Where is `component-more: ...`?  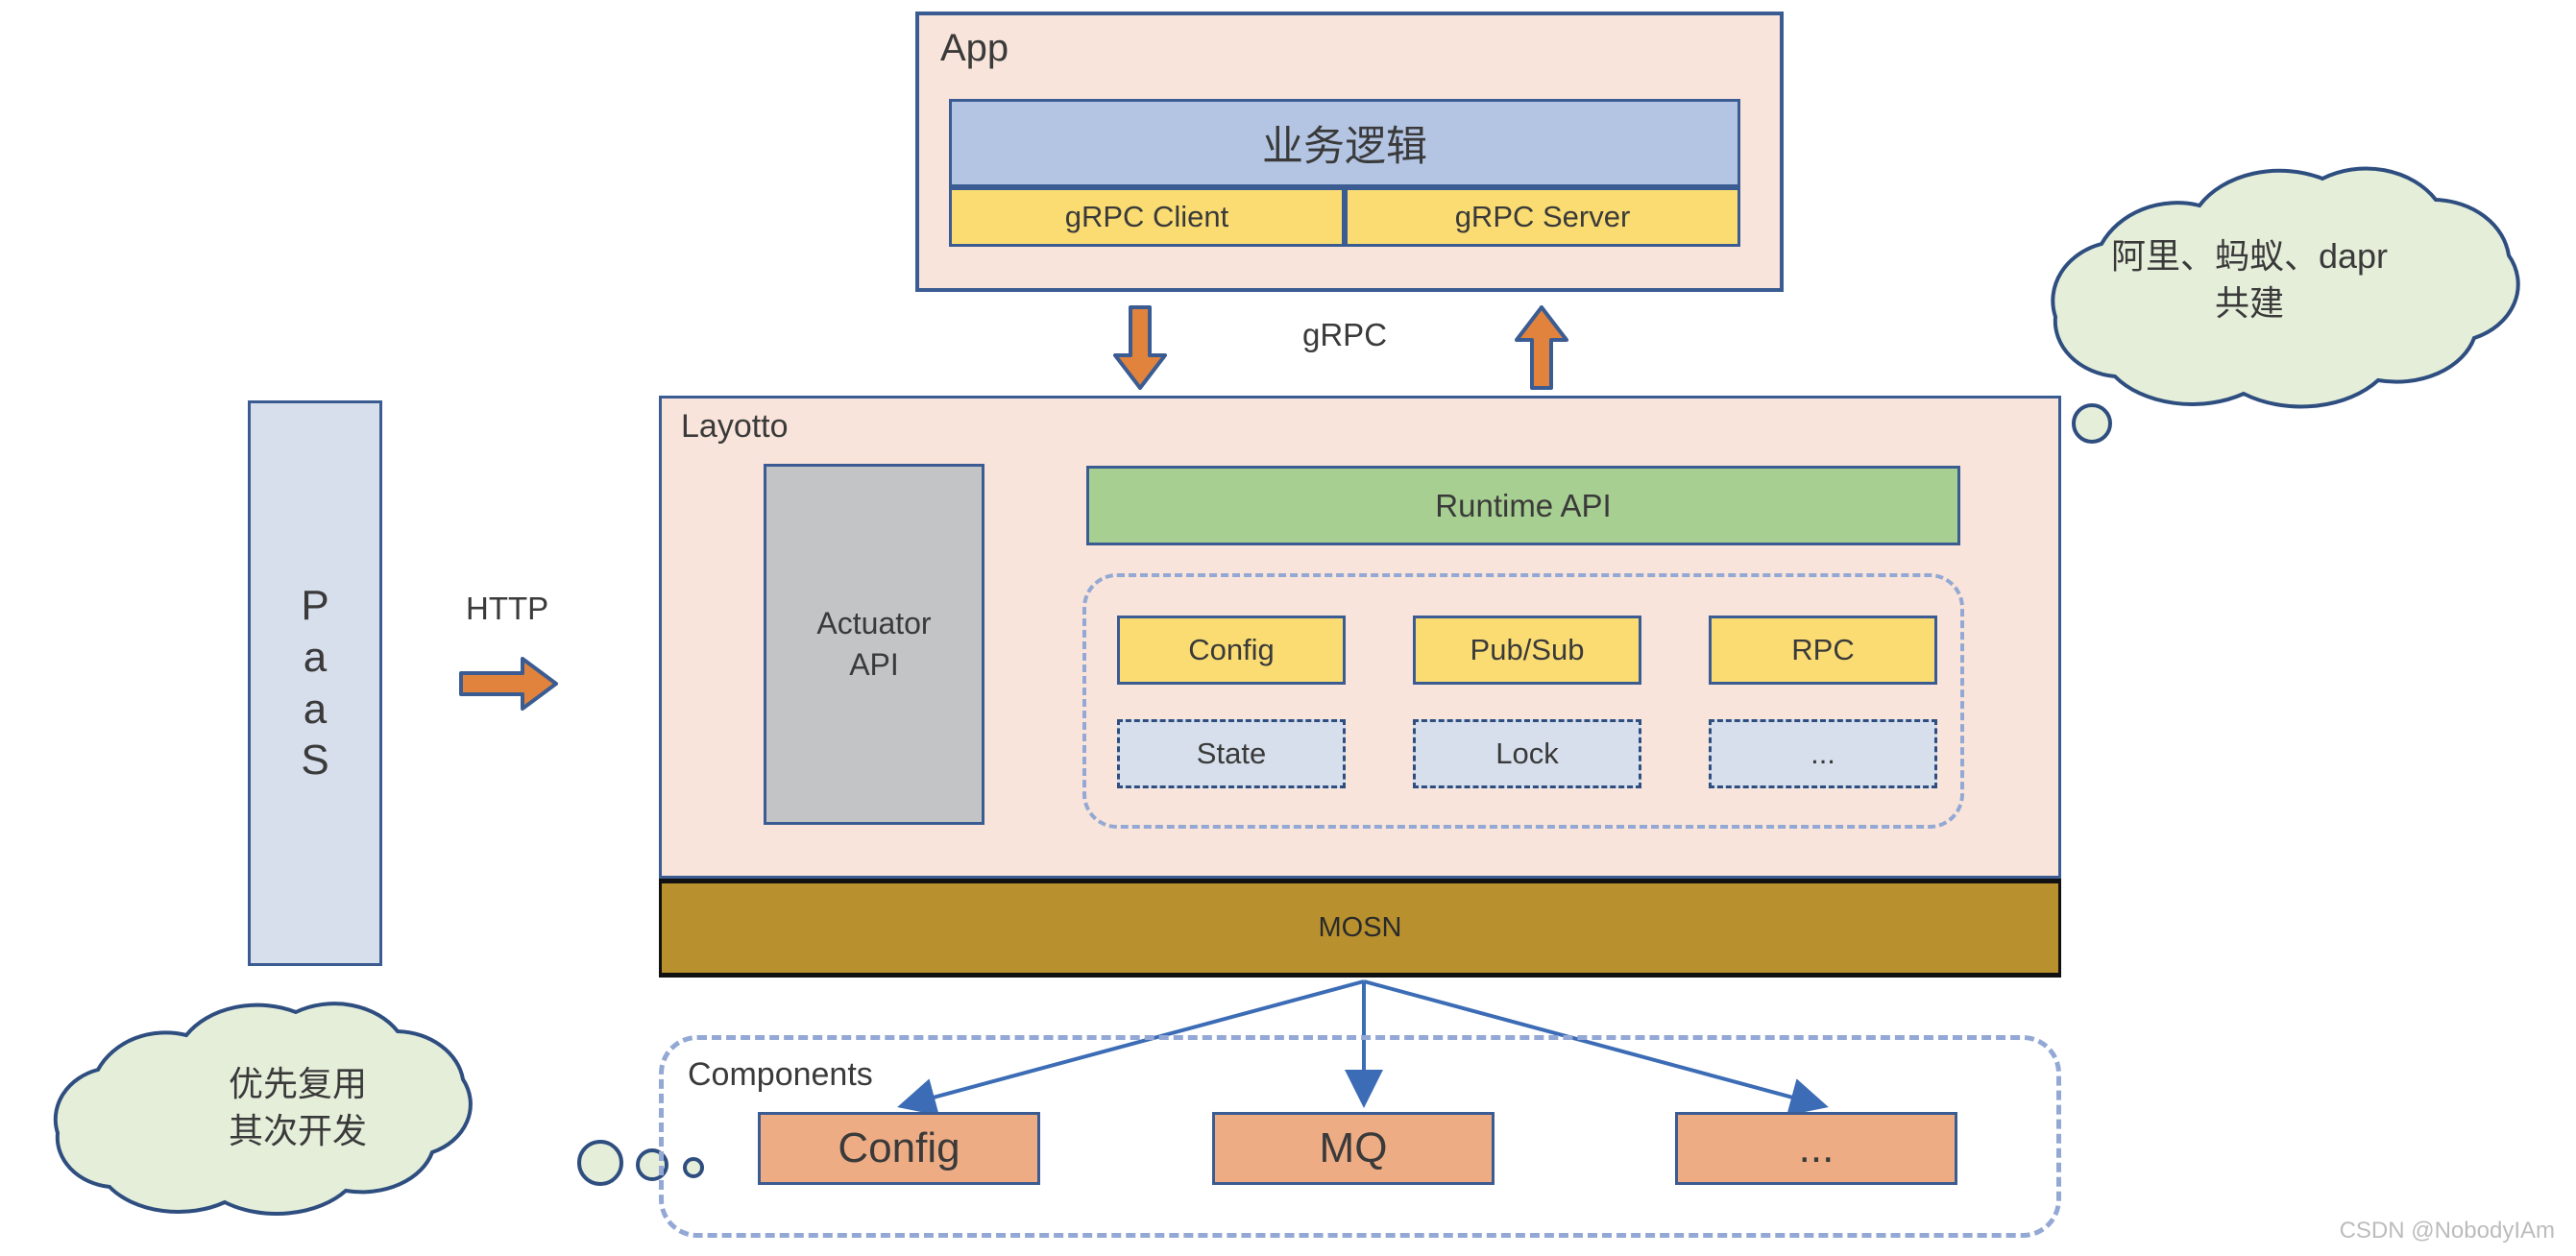
component-more: ... is located at coordinates (1816, 1148).